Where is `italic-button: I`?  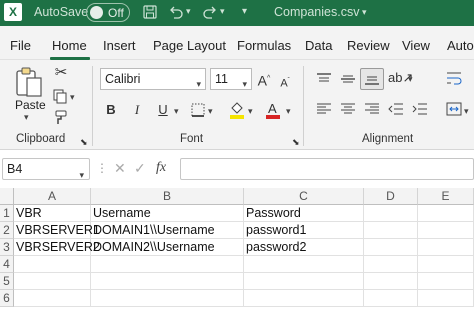 italic-button: I is located at coordinates (137, 110).